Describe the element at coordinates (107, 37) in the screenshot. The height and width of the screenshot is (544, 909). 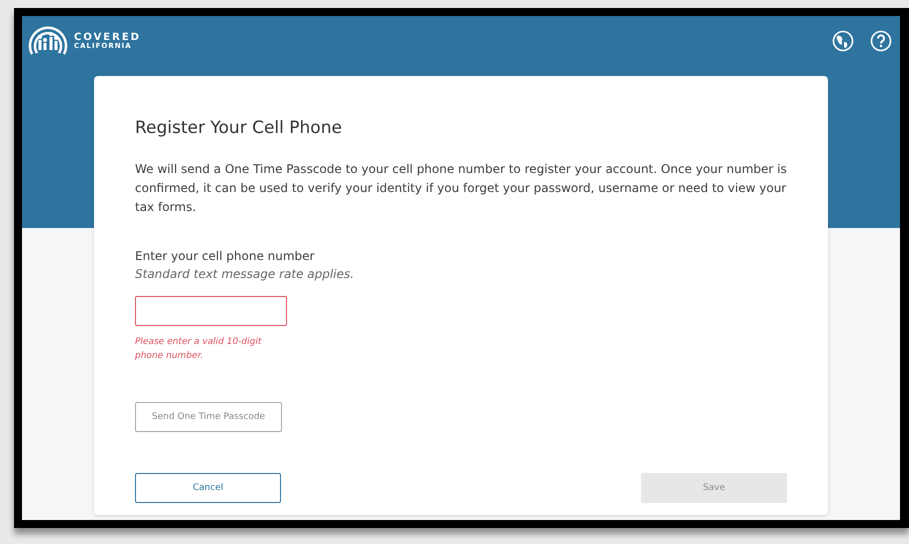
I see `logo-text: COVERED` at that location.